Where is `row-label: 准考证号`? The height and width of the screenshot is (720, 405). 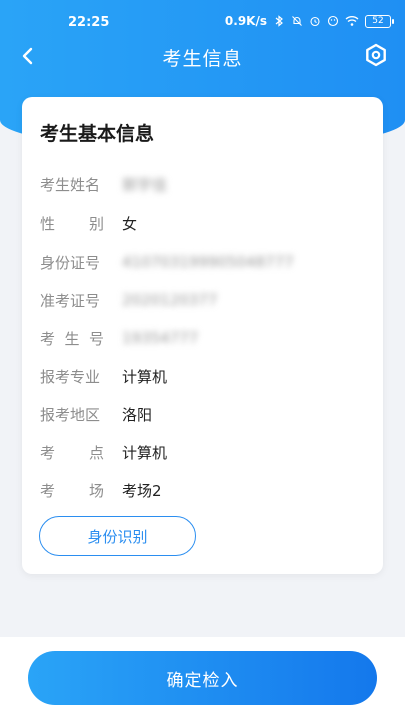 row-label: 准考证号 is located at coordinates (70, 300).